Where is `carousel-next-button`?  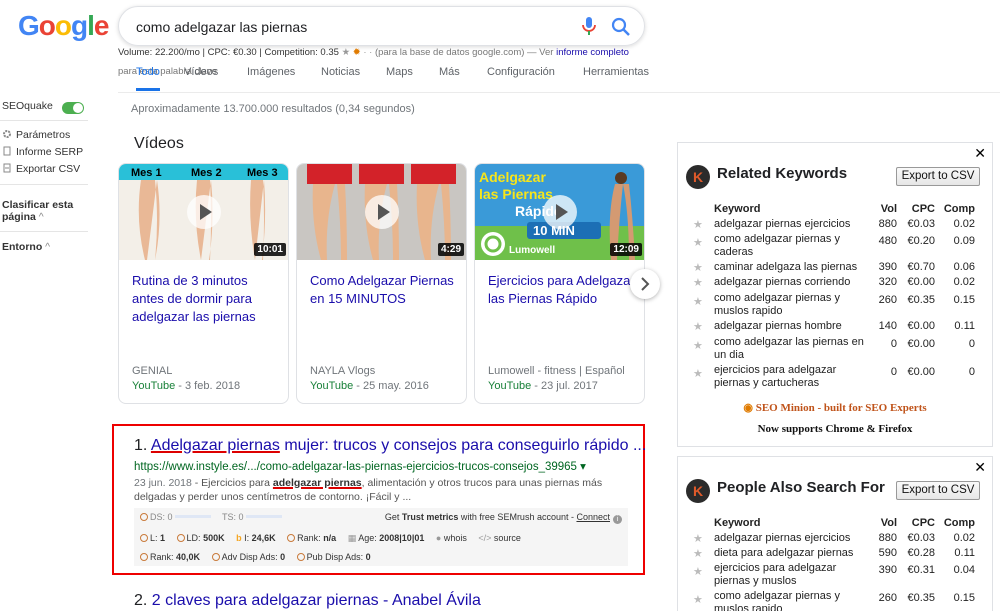 carousel-next-button is located at coordinates (645, 284).